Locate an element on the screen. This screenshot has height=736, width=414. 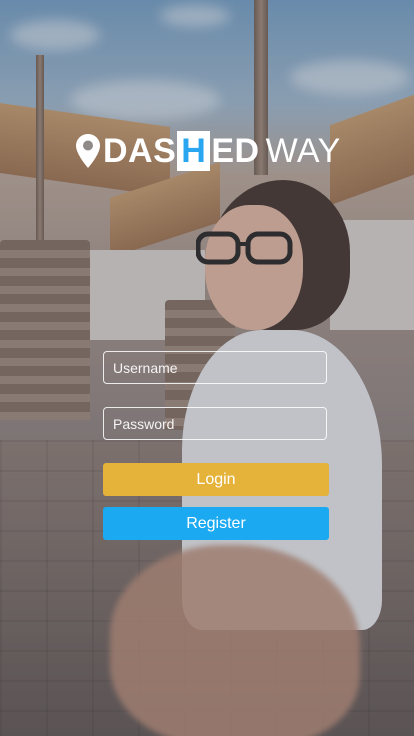
username-input is located at coordinates (215, 367).